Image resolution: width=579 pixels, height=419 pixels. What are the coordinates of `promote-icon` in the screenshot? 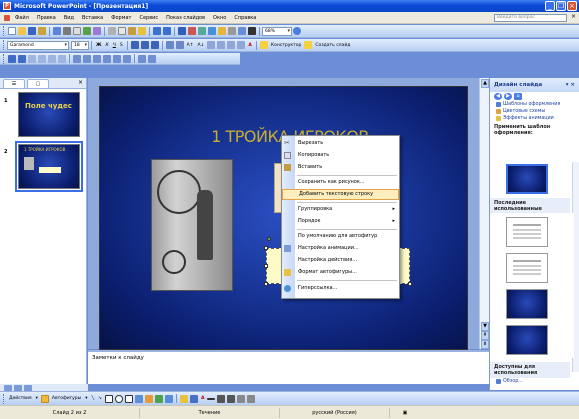 It's located at (12, 58).